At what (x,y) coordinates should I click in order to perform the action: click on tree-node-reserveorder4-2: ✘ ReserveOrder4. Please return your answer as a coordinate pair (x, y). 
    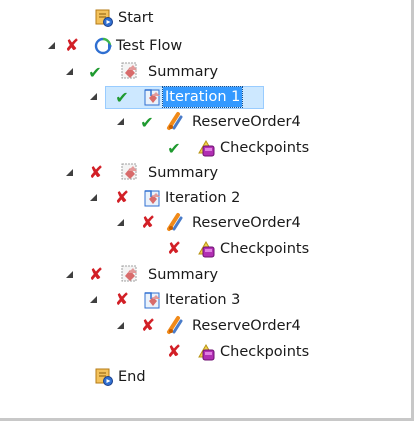
    Looking at the image, I should click on (205, 223).